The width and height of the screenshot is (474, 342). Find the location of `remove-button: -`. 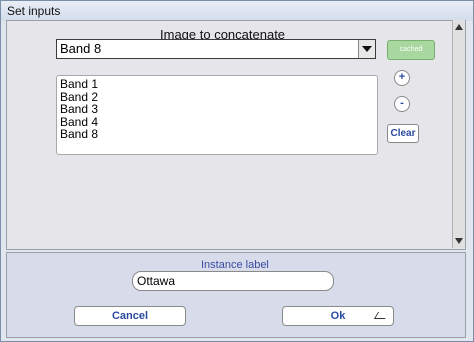

remove-button: - is located at coordinates (402, 104).